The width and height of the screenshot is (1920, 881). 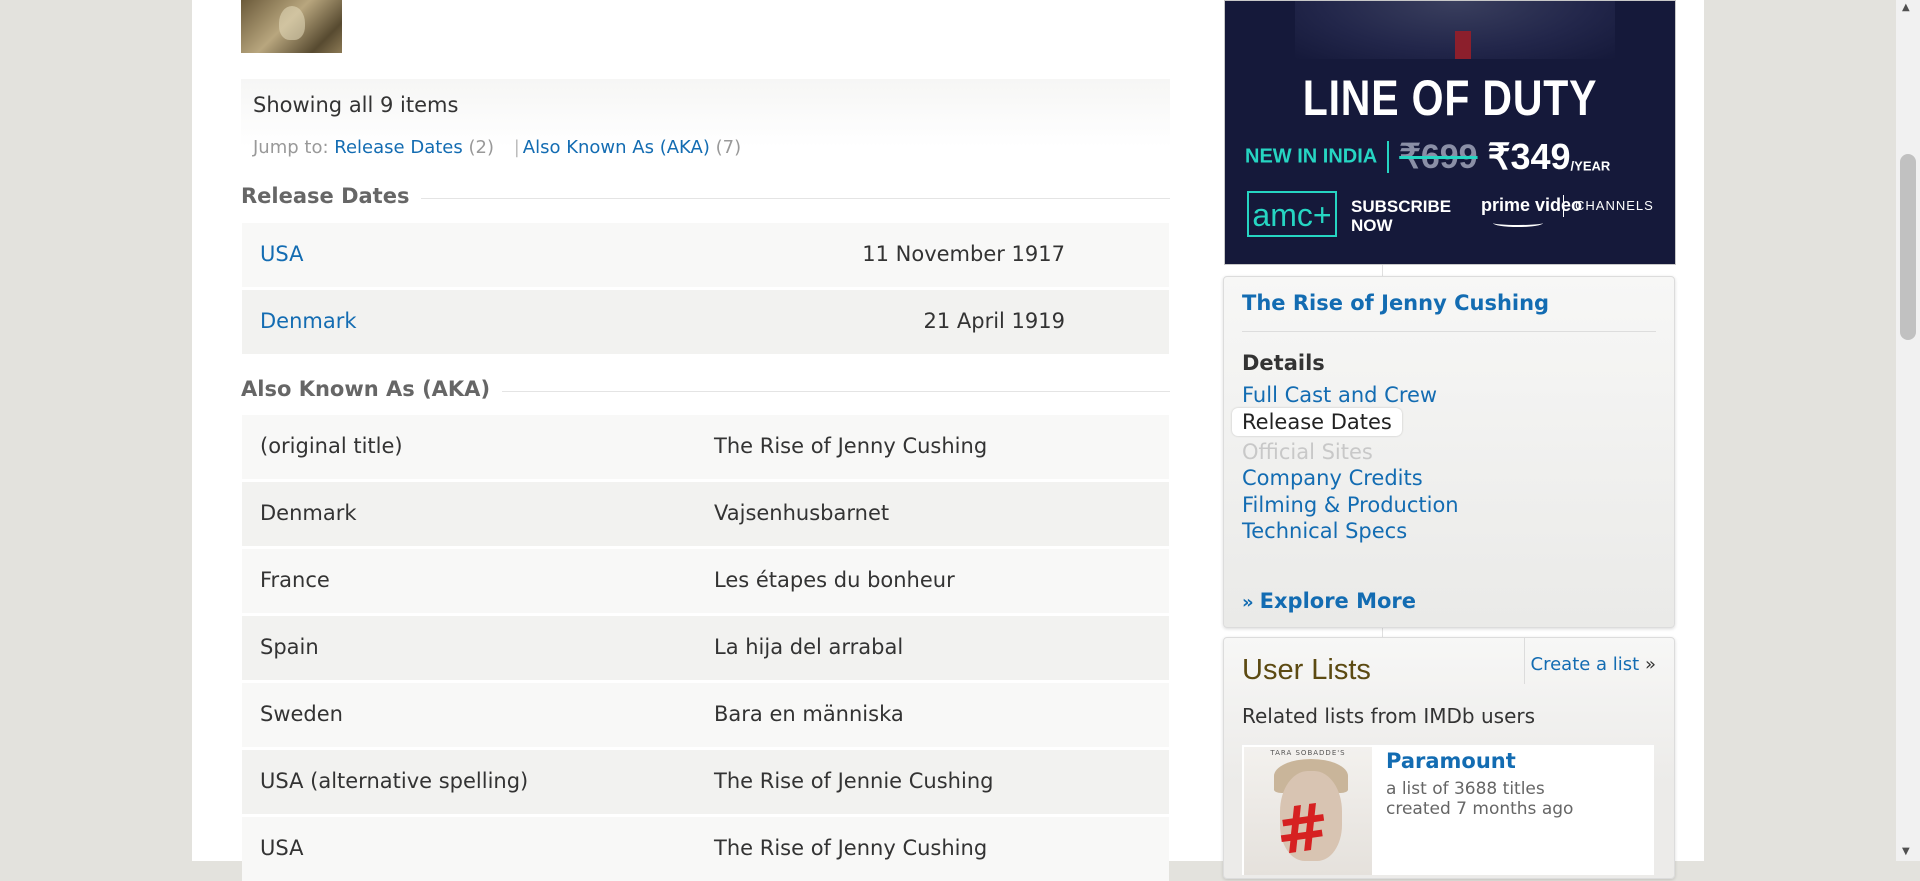 What do you see at coordinates (705, 715) in the screenshot?
I see `aka-row: Sweden Bara en människa` at bounding box center [705, 715].